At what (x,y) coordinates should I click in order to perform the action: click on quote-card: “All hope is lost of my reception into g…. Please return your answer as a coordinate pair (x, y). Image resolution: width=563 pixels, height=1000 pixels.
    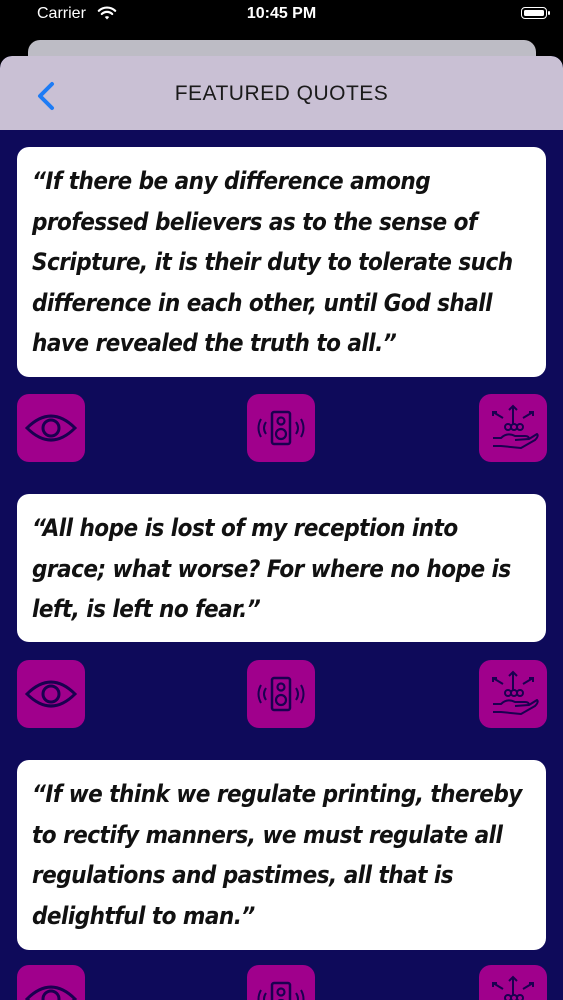
    Looking at the image, I should click on (281, 568).